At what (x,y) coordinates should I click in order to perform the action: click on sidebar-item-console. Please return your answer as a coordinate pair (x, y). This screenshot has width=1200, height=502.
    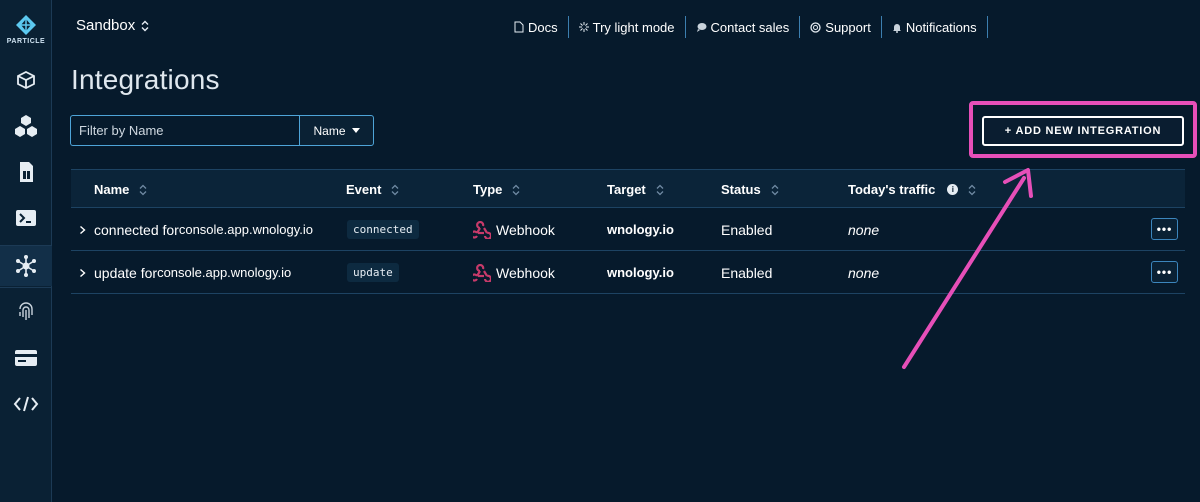
    Looking at the image, I should click on (26, 218).